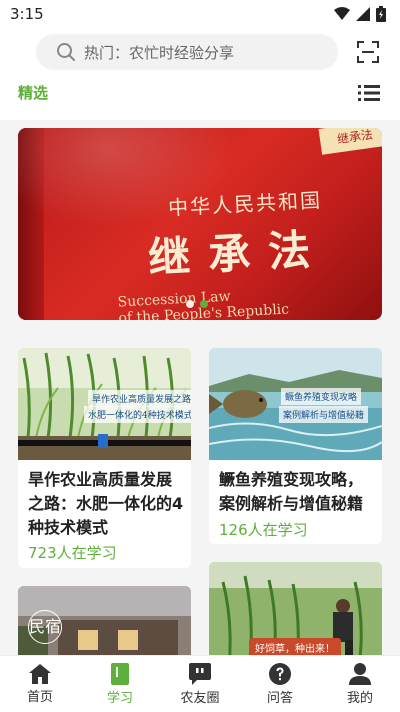 The image size is (400, 712). What do you see at coordinates (342, 13) in the screenshot?
I see `wifi-icon` at bounding box center [342, 13].